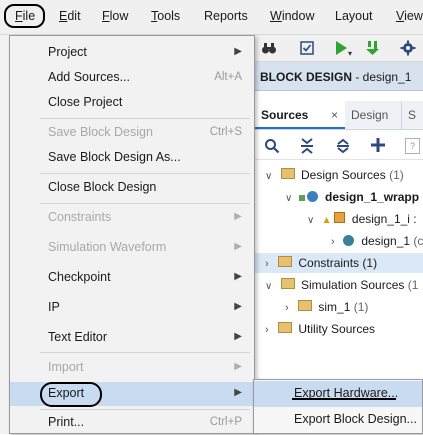 The height and width of the screenshot is (435, 423). I want to click on menu-item-import: Import ▶, so click(132, 368).